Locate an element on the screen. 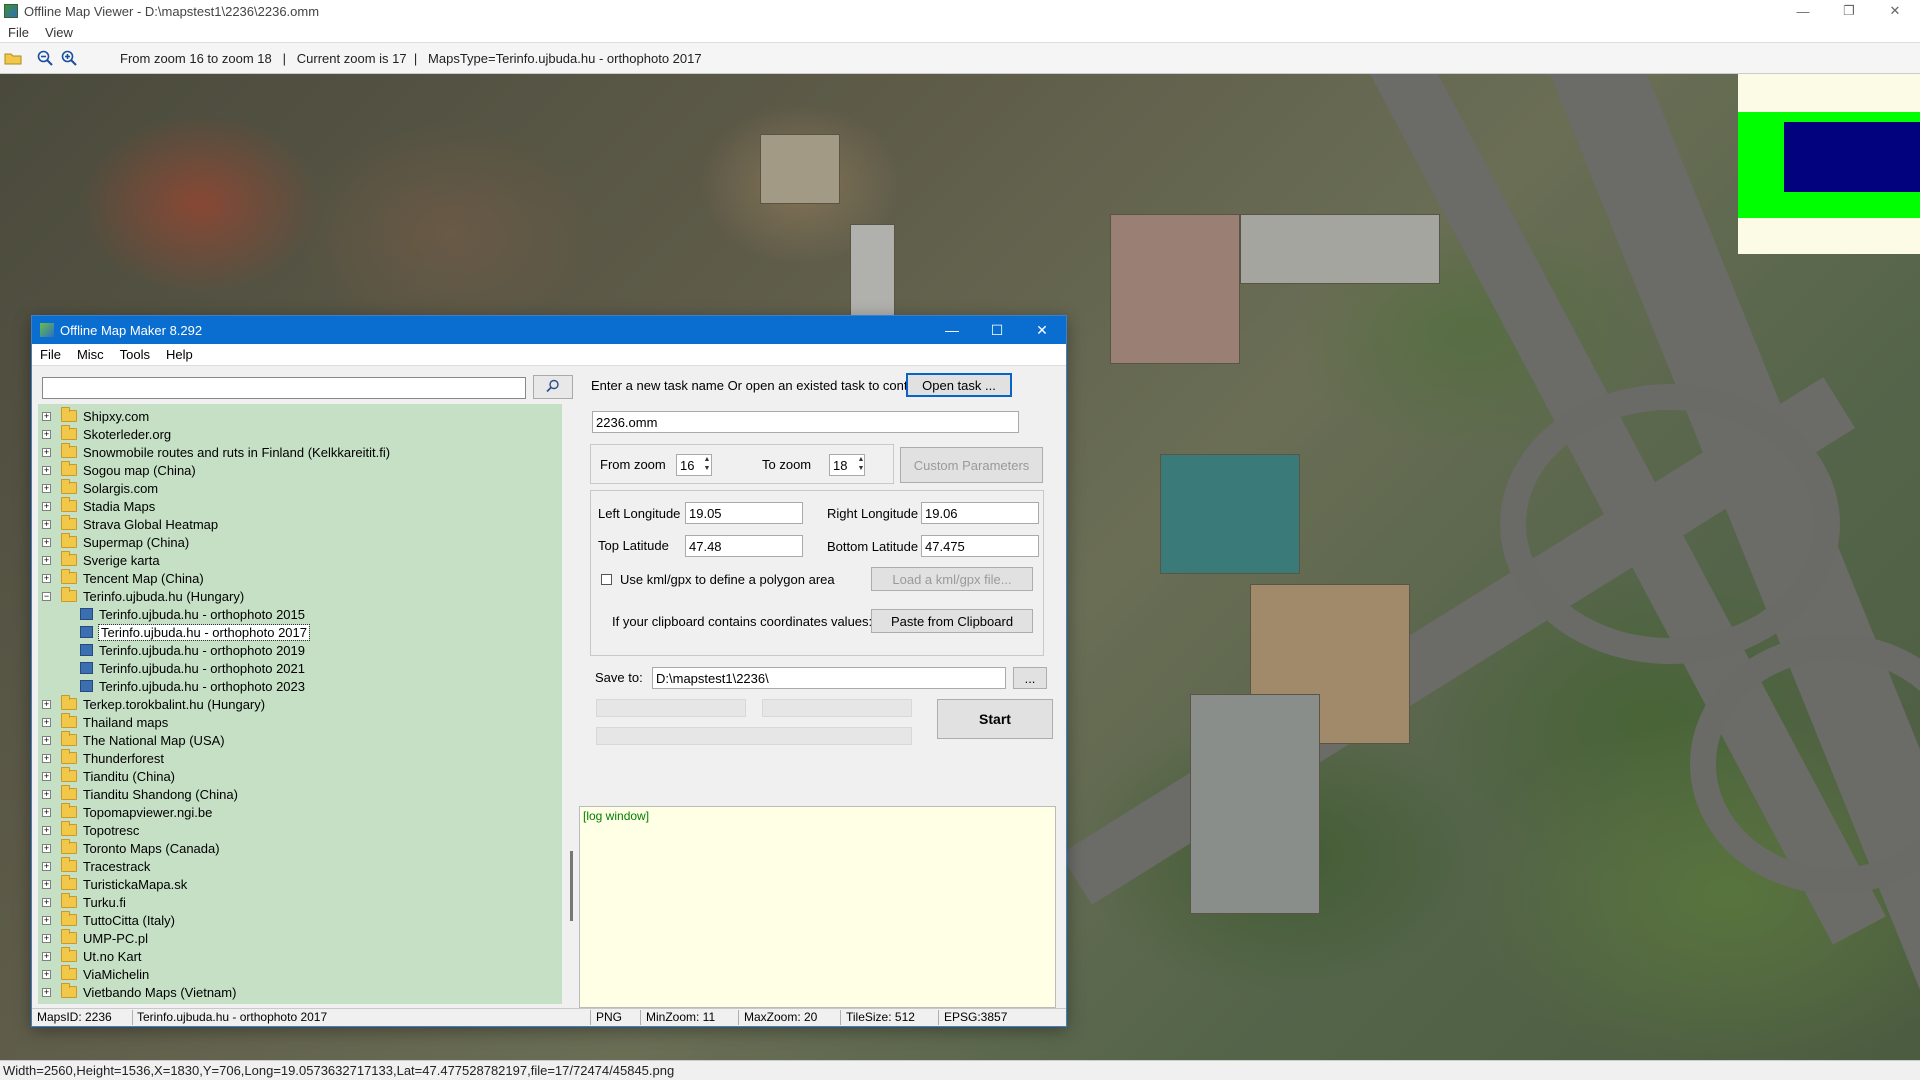 This screenshot has width=1920, height=1080. right-longitude-field: 19.06 is located at coordinates (980, 513).